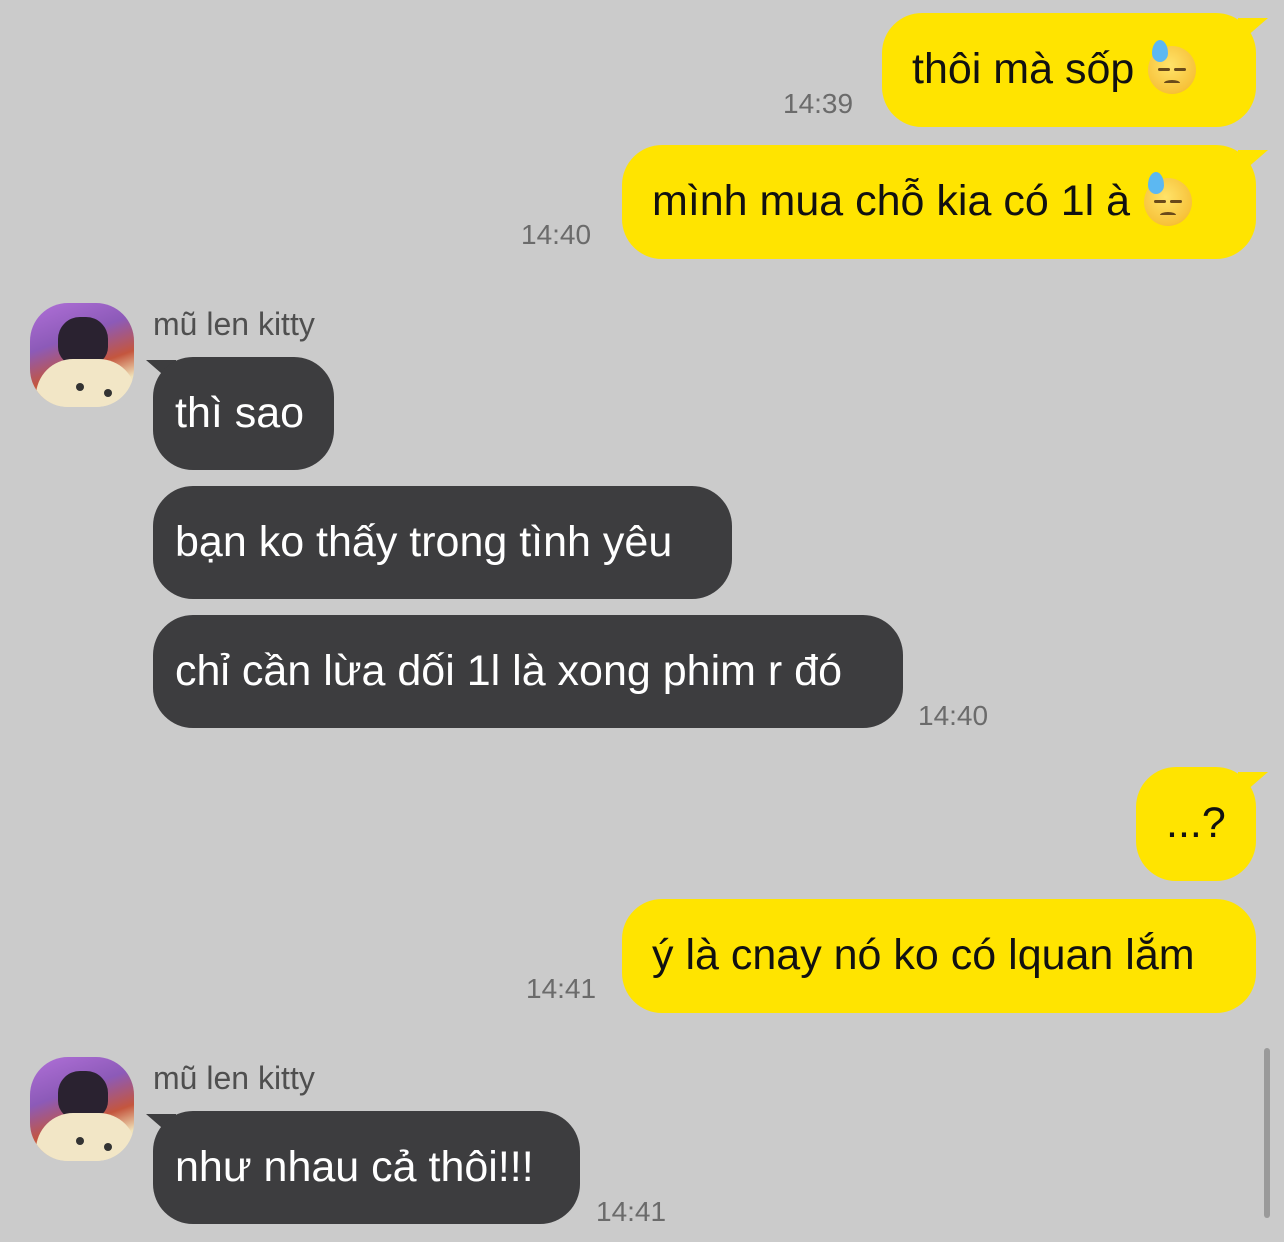 The image size is (1284, 1242). I want to click on incoming-message-bubble: thì sao, so click(243, 413).